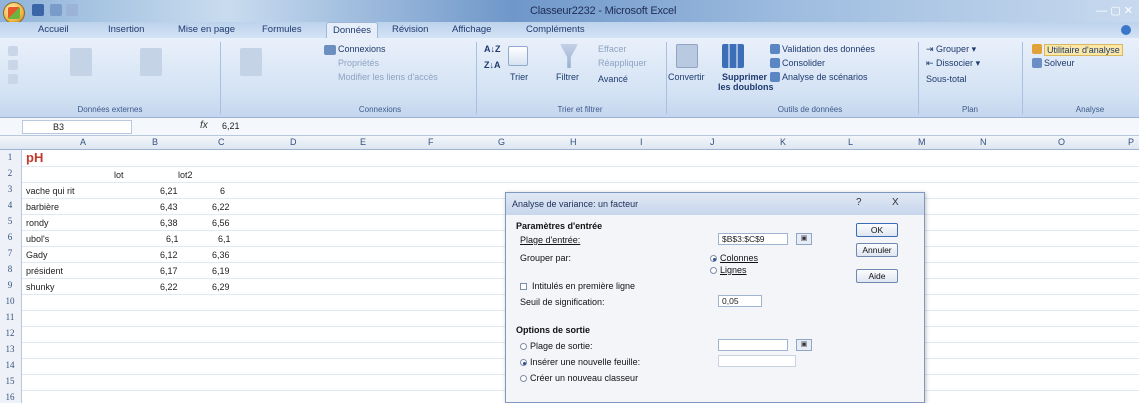 This screenshot has height=403, width=1139. Describe the element at coordinates (10, 253) in the screenshot. I see `row-header: 7` at that location.